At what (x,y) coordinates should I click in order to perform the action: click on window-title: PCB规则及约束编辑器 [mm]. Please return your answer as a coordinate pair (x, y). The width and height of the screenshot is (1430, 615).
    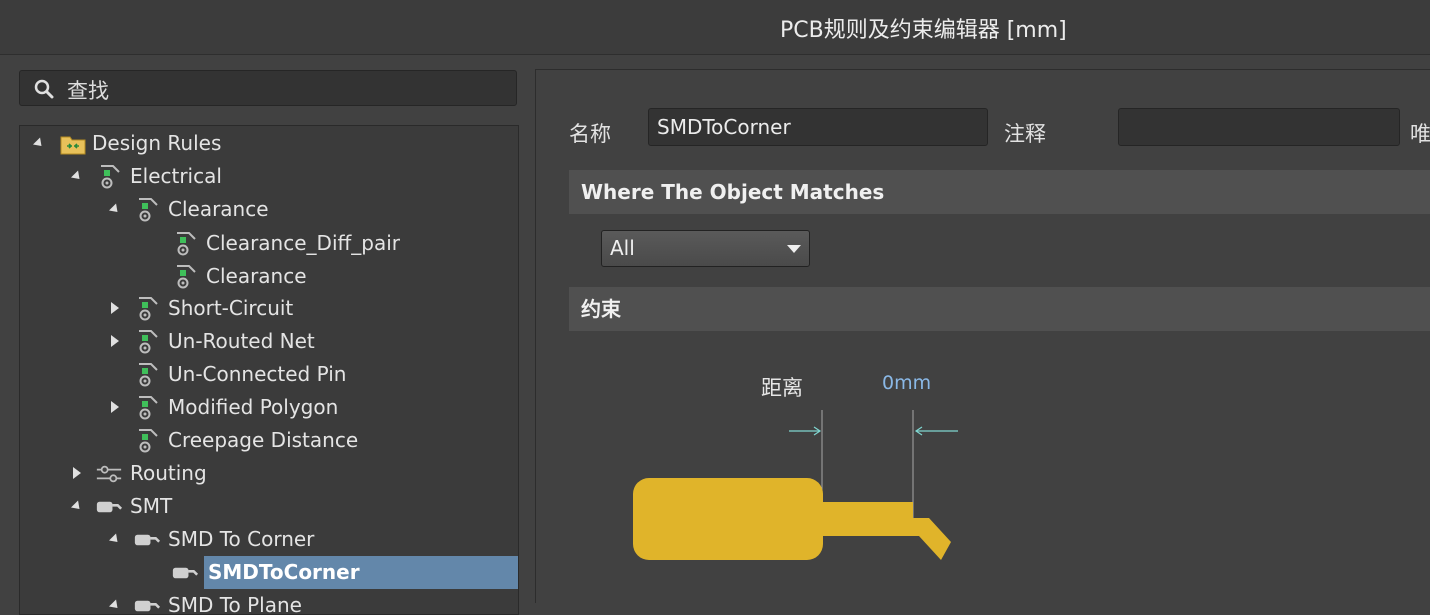
    Looking at the image, I should click on (923, 30).